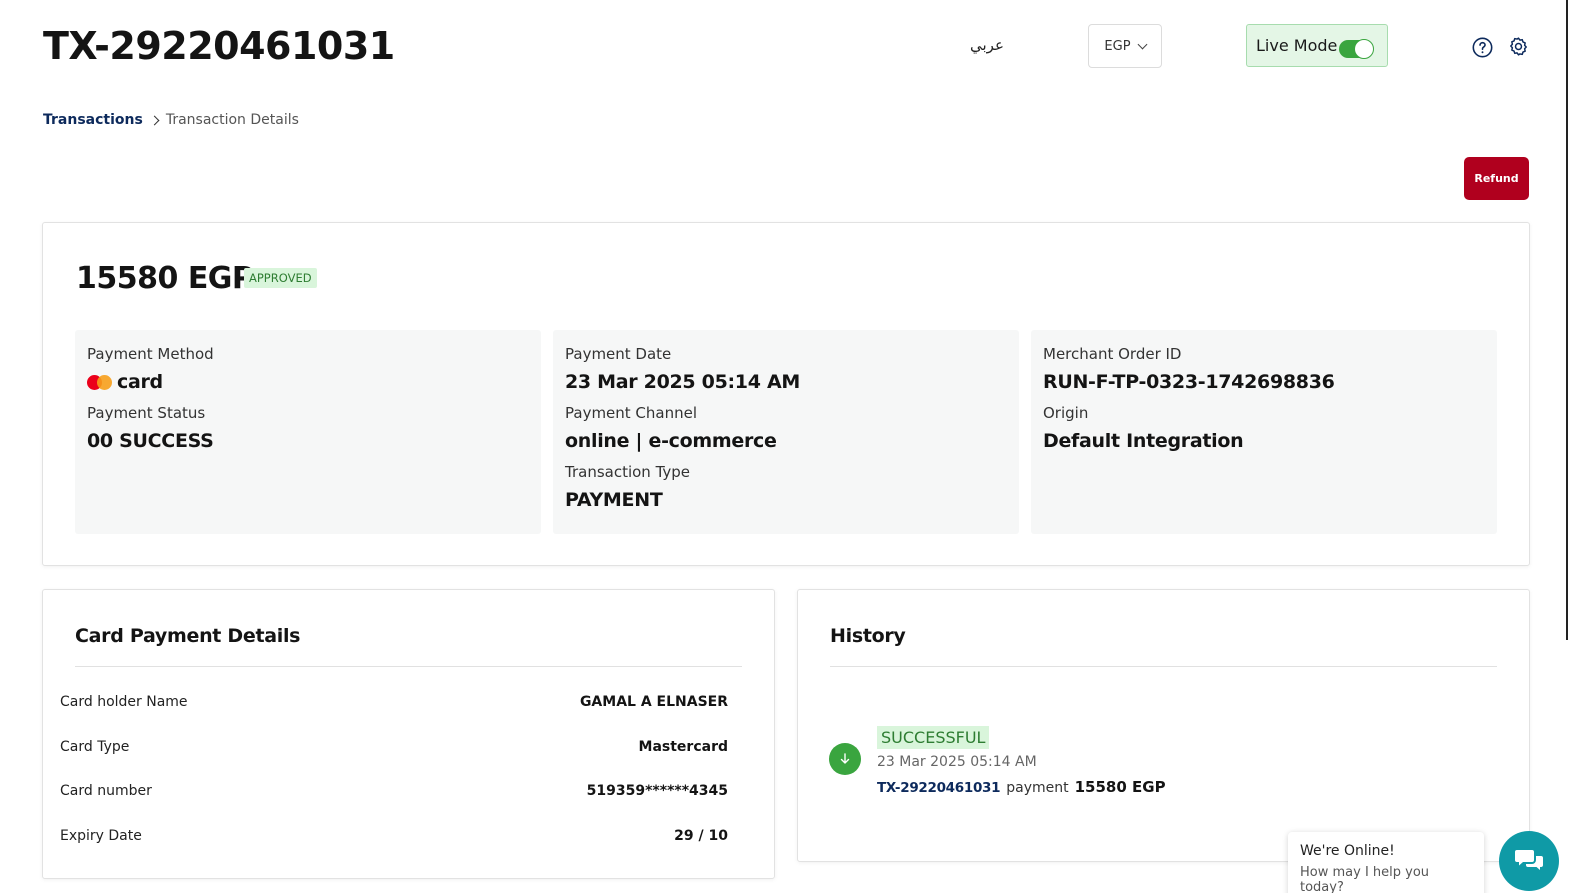 The height and width of the screenshot is (893, 1584). What do you see at coordinates (1518, 46) in the screenshot?
I see `gear-icon` at bounding box center [1518, 46].